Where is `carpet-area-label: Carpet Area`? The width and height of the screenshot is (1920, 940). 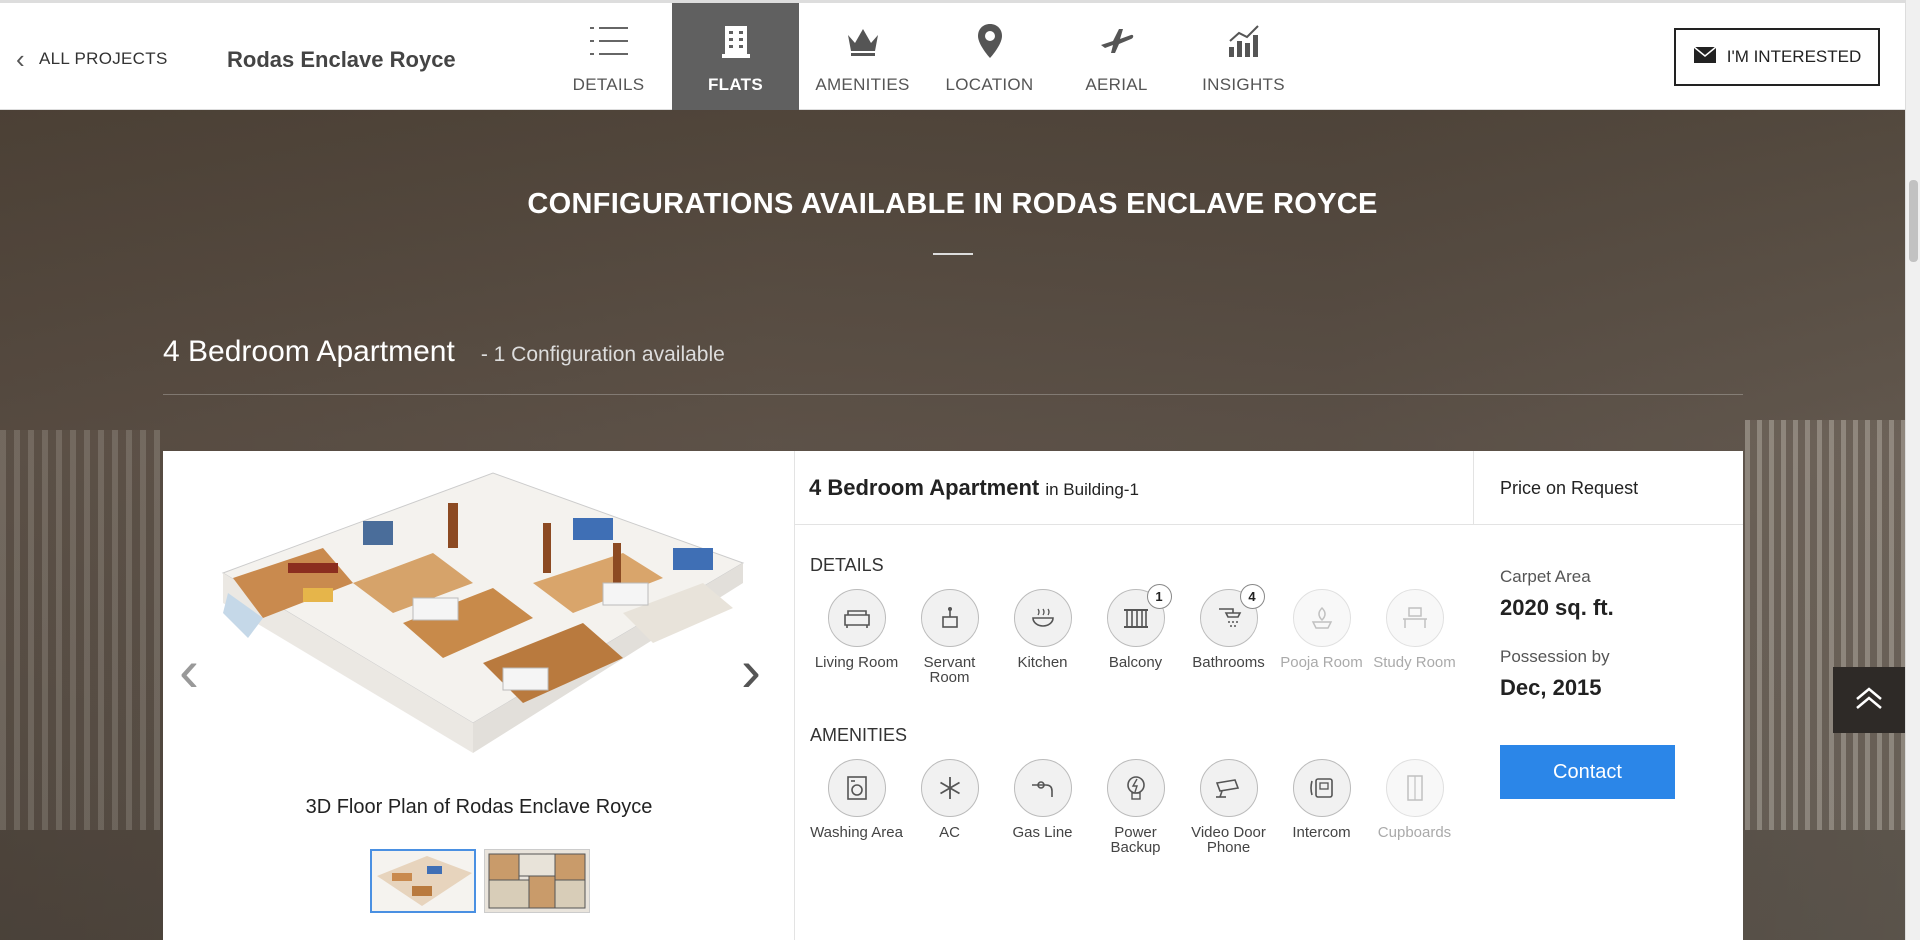
carpet-area-label: Carpet Area is located at coordinates (1545, 576).